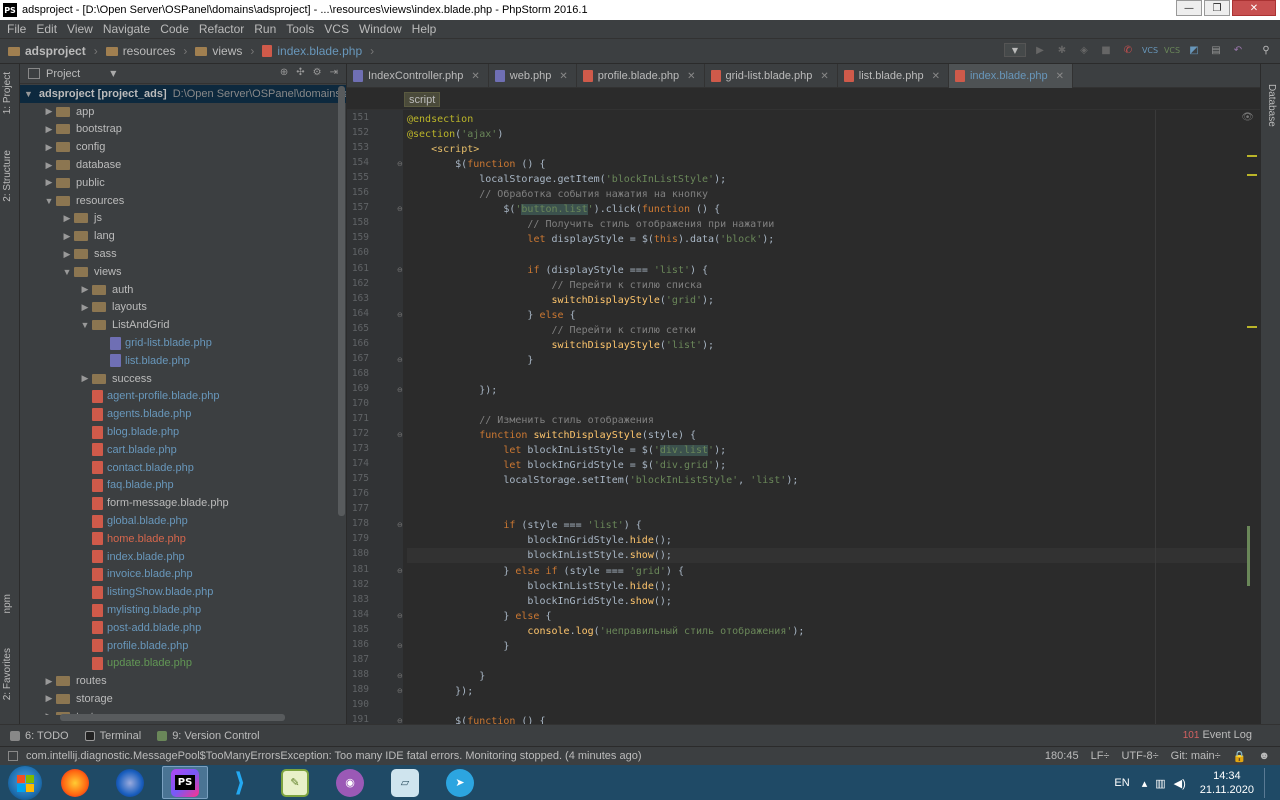 The height and width of the screenshot is (800, 1280). What do you see at coordinates (265, 29) in the screenshot?
I see `menu-run: Run` at bounding box center [265, 29].